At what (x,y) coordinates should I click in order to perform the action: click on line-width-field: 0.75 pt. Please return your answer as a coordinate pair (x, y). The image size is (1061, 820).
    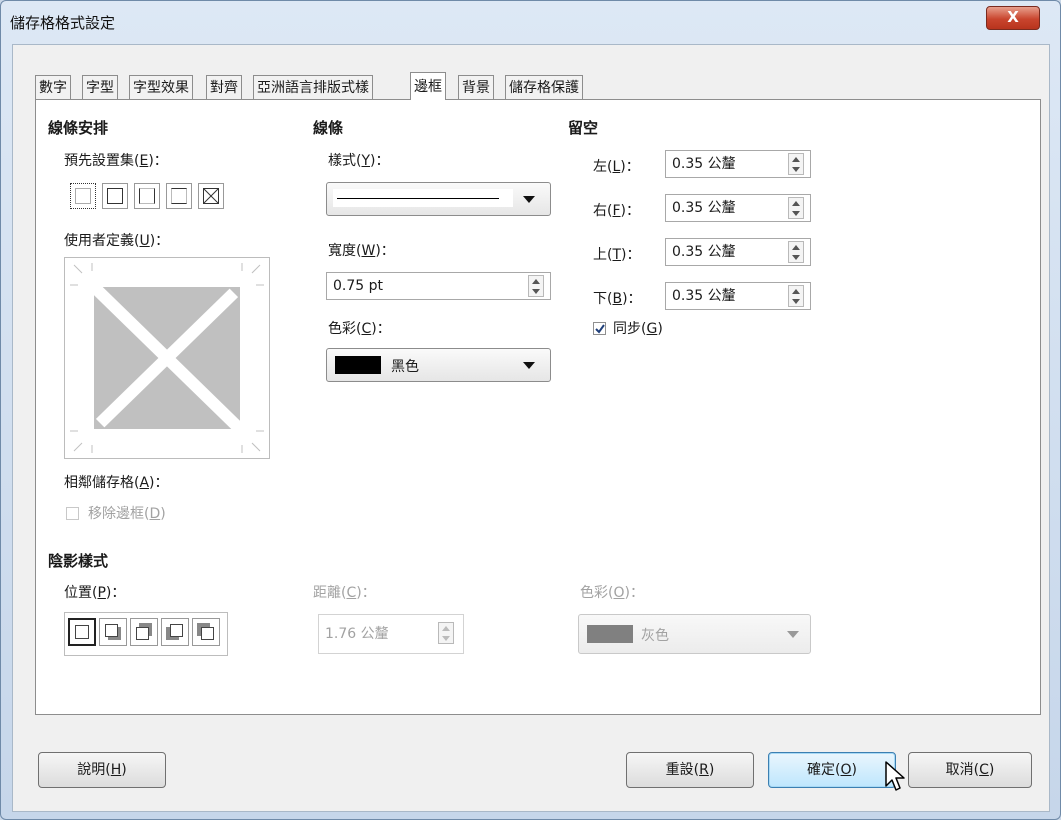
    Looking at the image, I should click on (438, 286).